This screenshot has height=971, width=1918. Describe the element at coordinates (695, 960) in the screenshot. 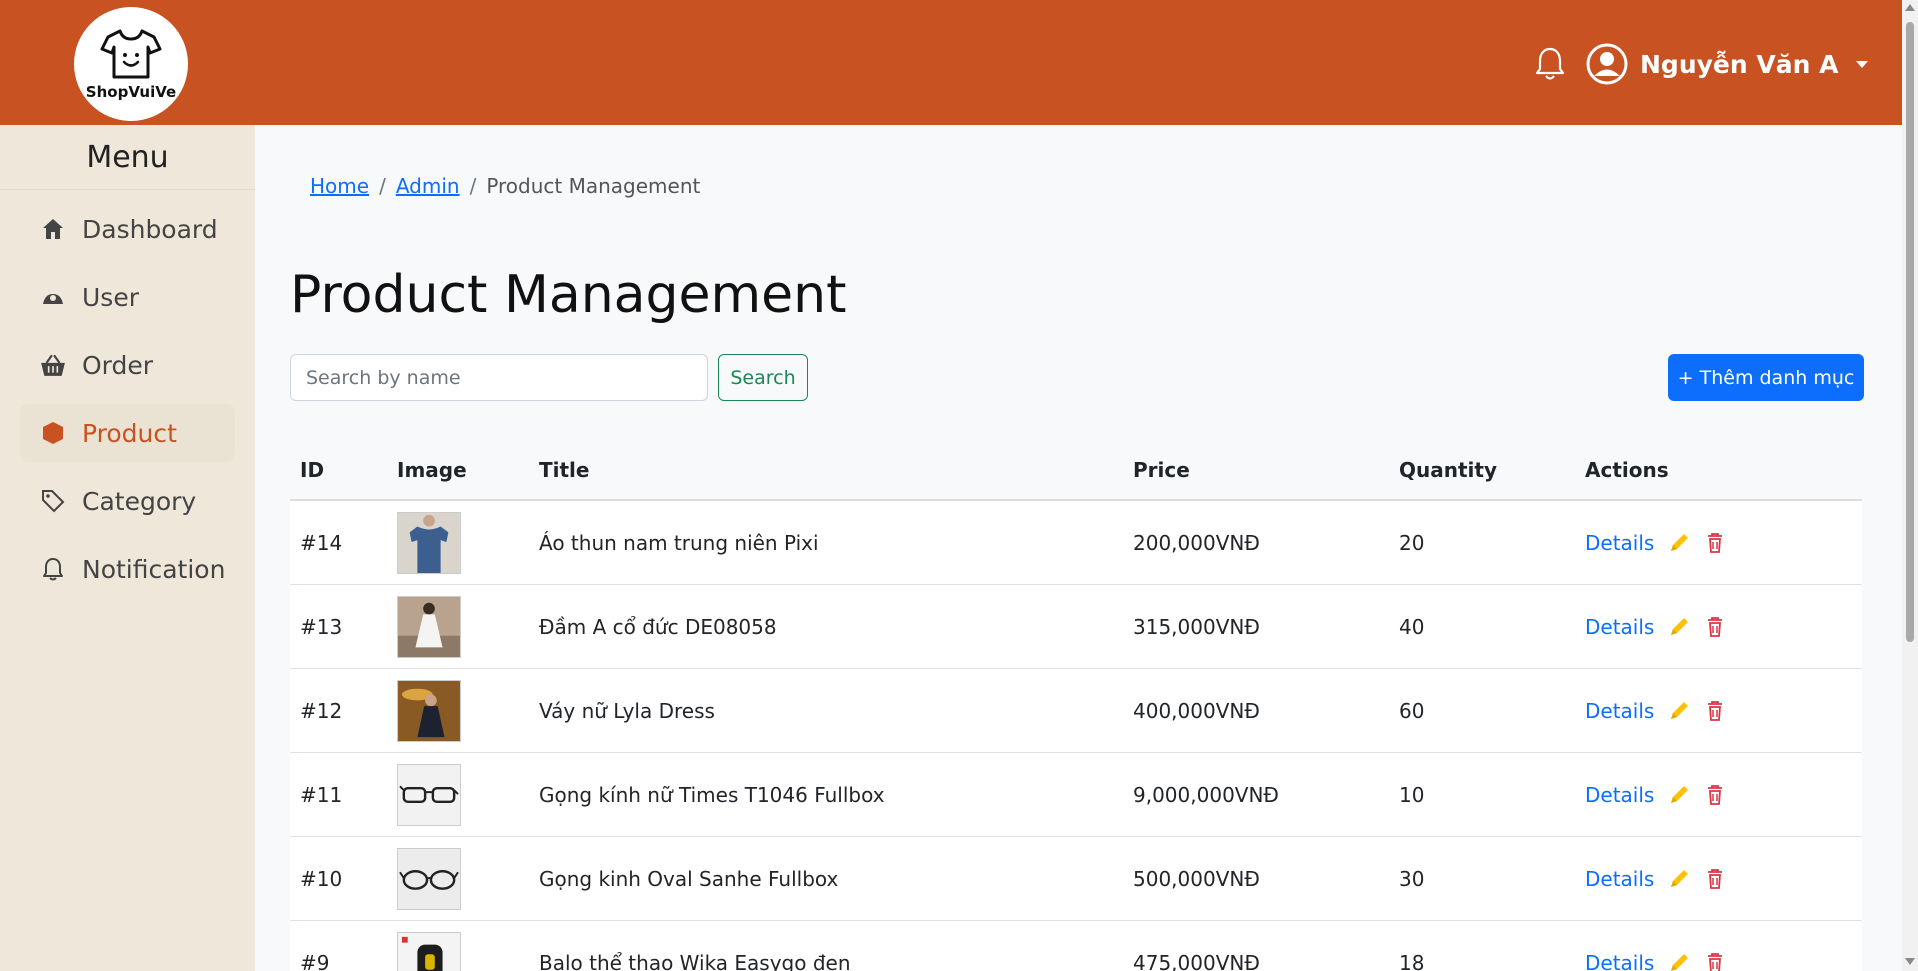

I see `product-title: Balo thể thao Wika Easygo đen` at that location.